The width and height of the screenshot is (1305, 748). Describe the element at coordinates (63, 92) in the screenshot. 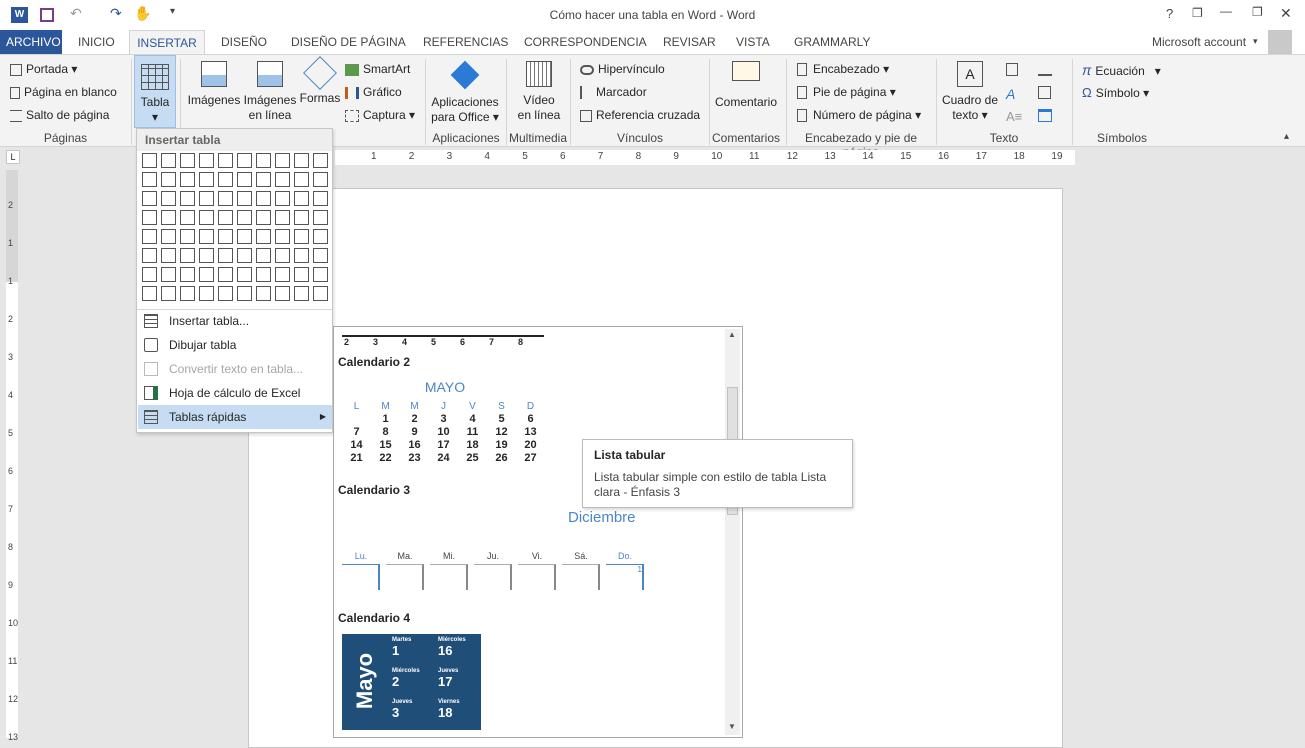

I see `pagina-blanco-button: Página en blanco` at that location.